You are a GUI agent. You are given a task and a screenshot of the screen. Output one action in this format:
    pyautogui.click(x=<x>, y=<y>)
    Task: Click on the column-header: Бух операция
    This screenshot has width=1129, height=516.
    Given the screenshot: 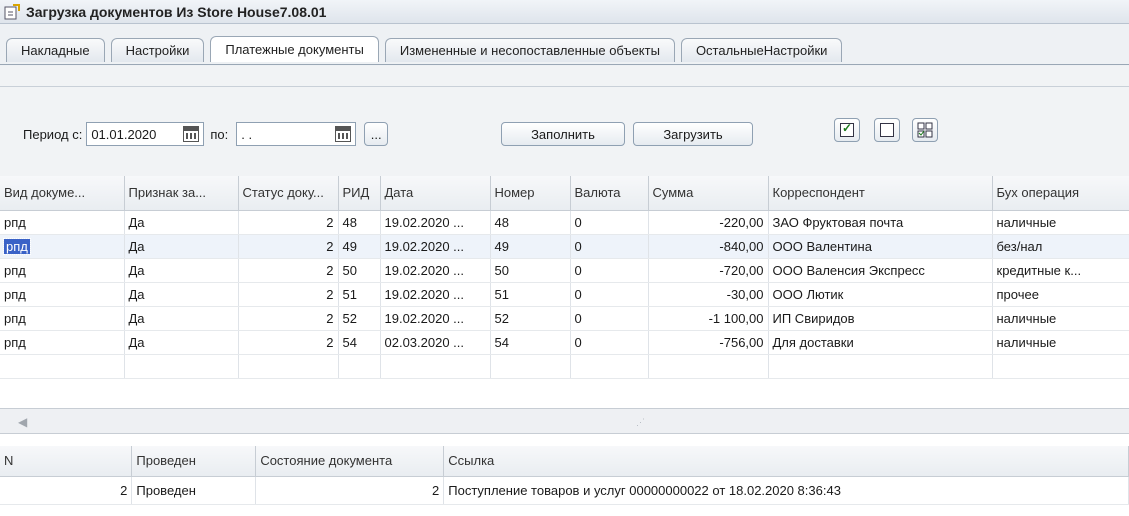 What is the action you would take?
    pyautogui.click(x=1060, y=193)
    